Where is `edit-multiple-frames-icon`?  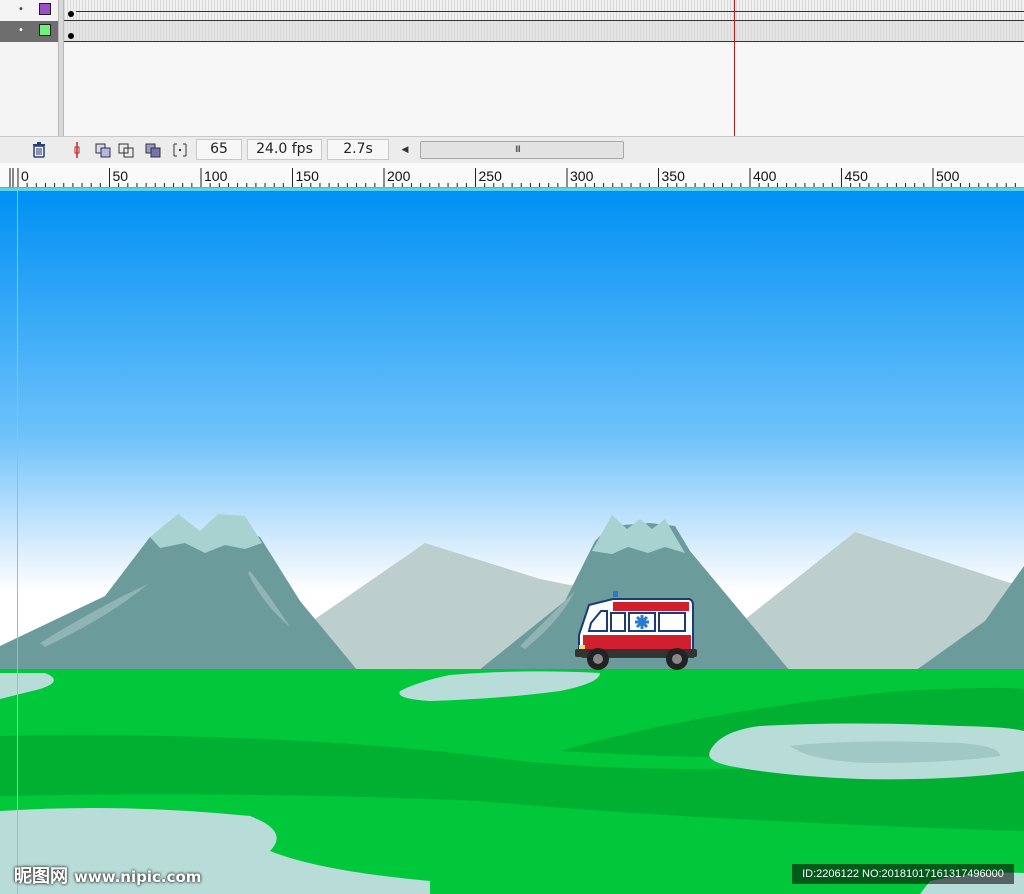 edit-multiple-frames-icon is located at coordinates (153, 150).